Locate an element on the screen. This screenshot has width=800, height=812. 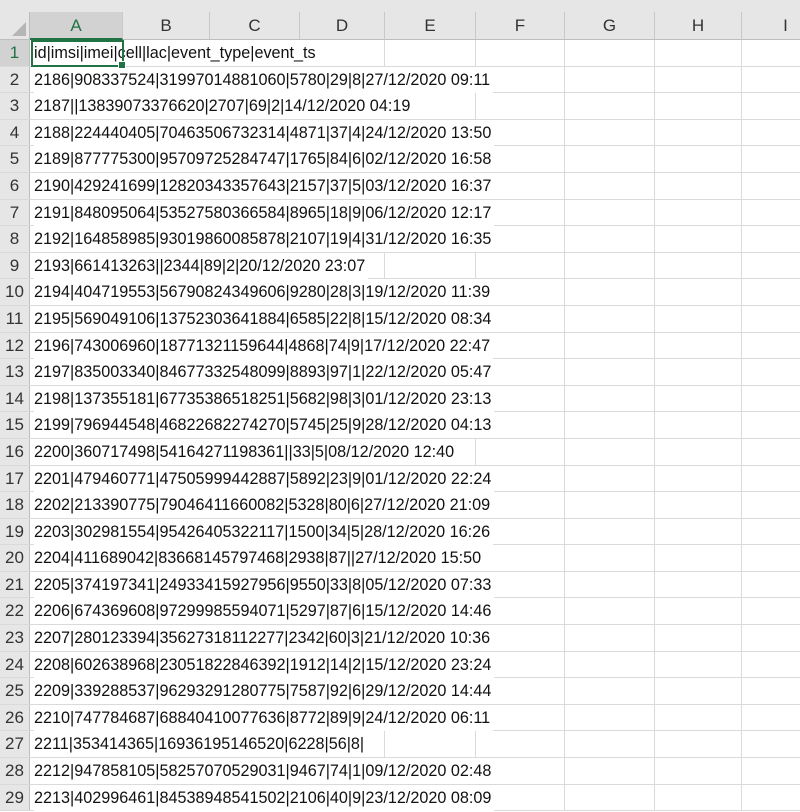
row-header: 7 is located at coordinates (15, 212).